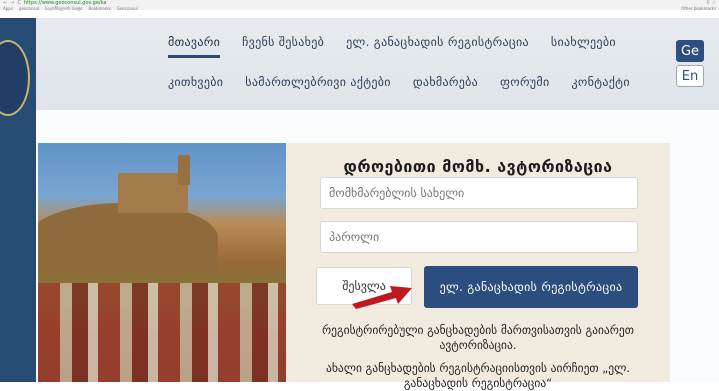  What do you see at coordinates (382, 297) in the screenshot?
I see `red-arrow-icon` at bounding box center [382, 297].